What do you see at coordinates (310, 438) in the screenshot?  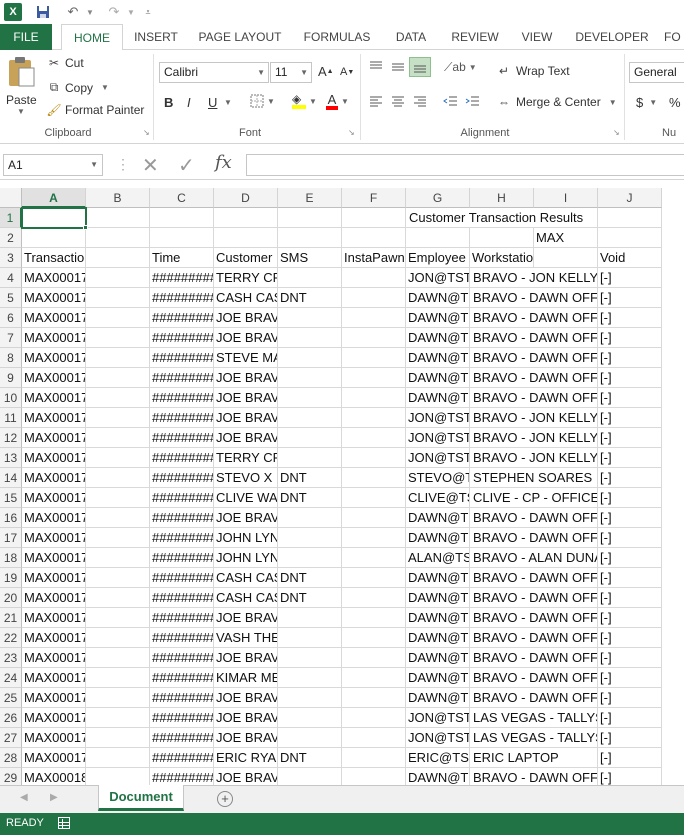 I see `cell-e12` at bounding box center [310, 438].